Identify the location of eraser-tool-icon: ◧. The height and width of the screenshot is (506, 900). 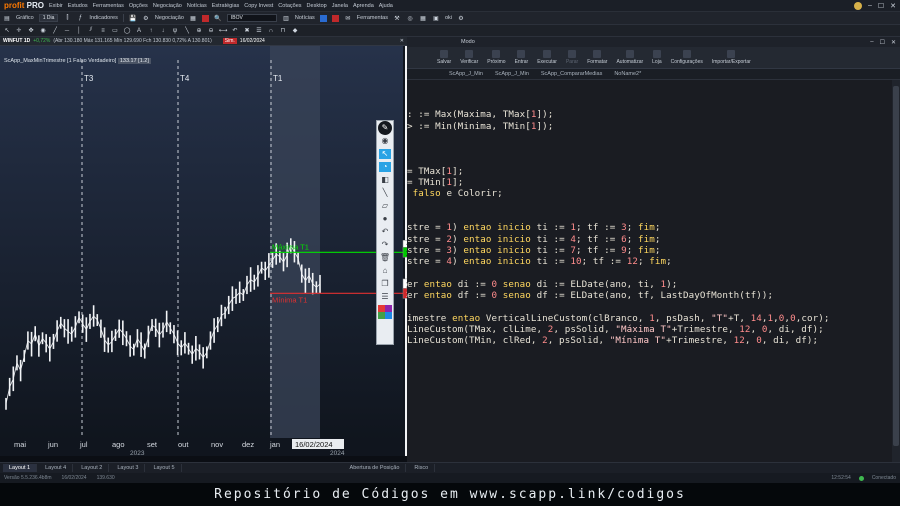
(385, 180).